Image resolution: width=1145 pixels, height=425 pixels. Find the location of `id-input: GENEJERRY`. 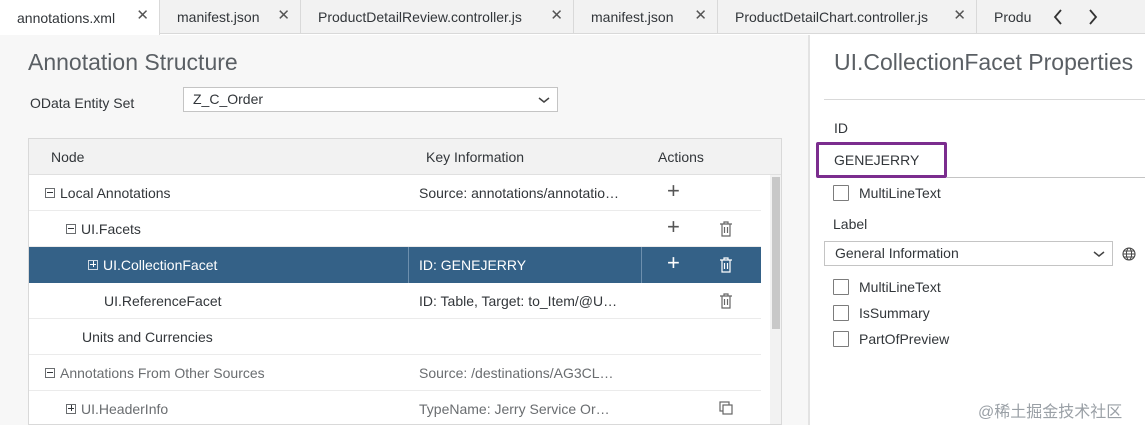

id-input: GENEJERRY is located at coordinates (881, 160).